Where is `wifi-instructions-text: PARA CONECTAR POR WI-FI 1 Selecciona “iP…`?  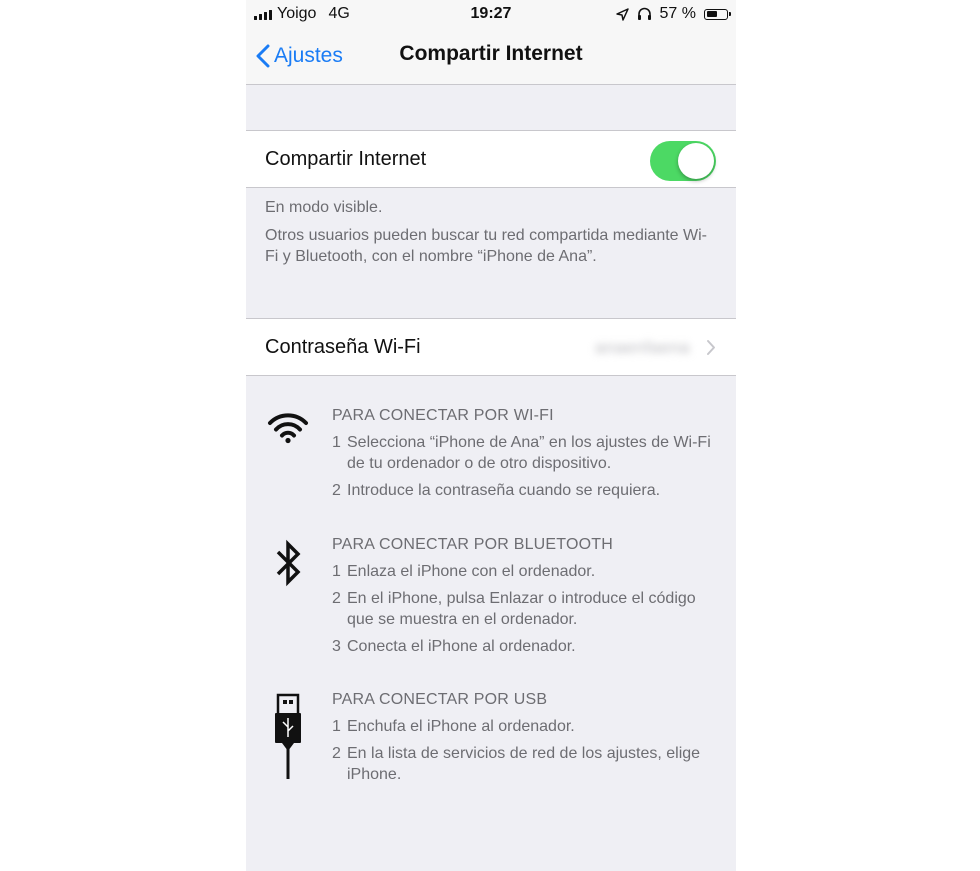
wifi-instructions-text: PARA CONECTAR POR WI-FI 1 Selecciona “iP… is located at coordinates (527, 456).